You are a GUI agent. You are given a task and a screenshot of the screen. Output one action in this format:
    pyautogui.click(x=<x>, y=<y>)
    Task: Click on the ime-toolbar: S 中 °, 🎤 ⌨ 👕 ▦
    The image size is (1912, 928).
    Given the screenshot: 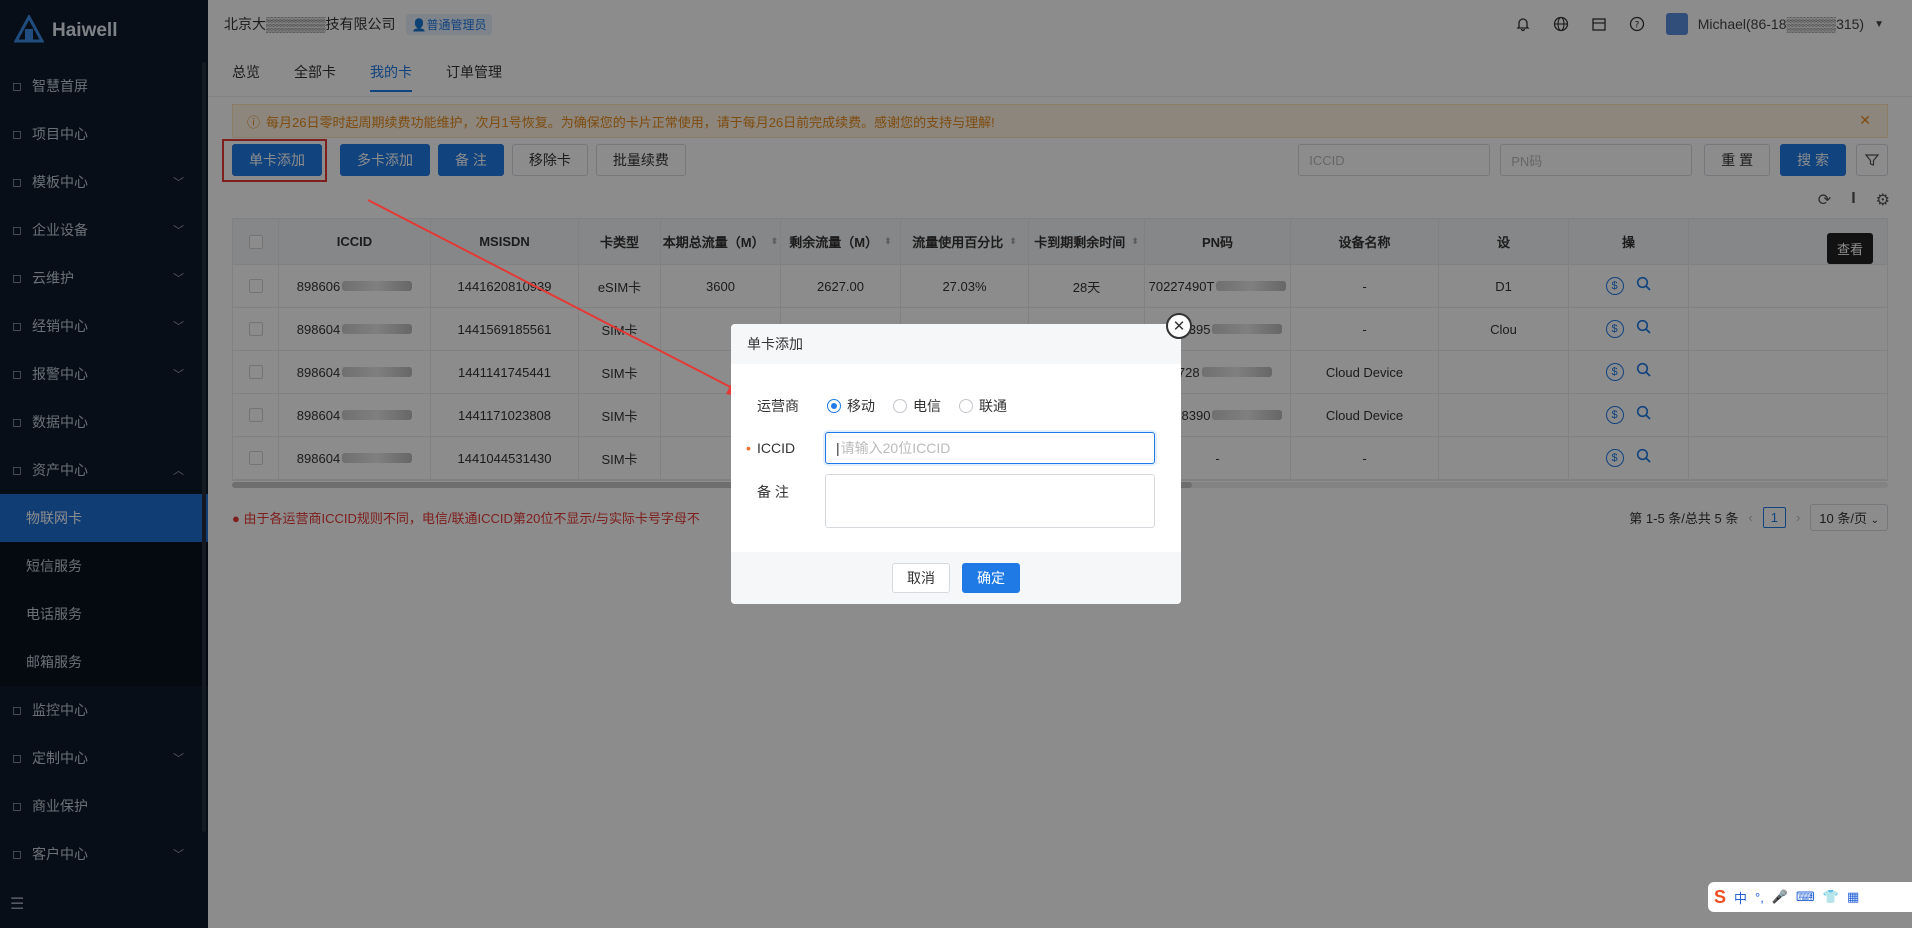 What is the action you would take?
    pyautogui.click(x=1810, y=897)
    